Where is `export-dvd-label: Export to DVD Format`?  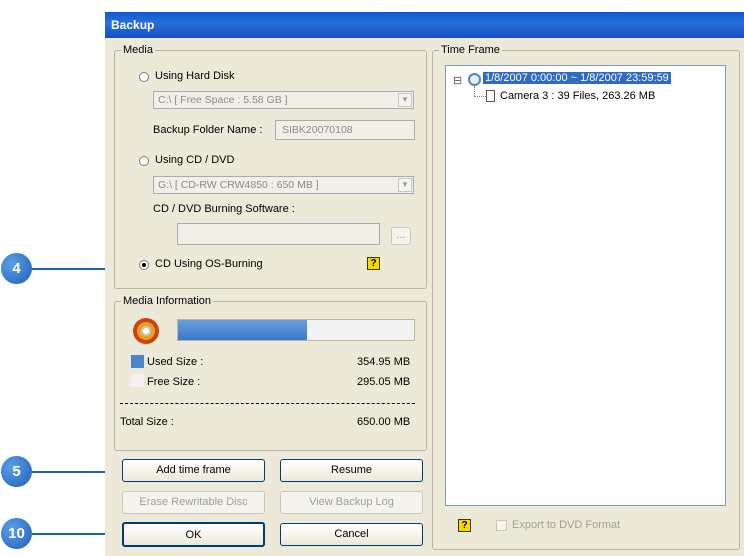
export-dvd-label: Export to DVD Format is located at coordinates (566, 525).